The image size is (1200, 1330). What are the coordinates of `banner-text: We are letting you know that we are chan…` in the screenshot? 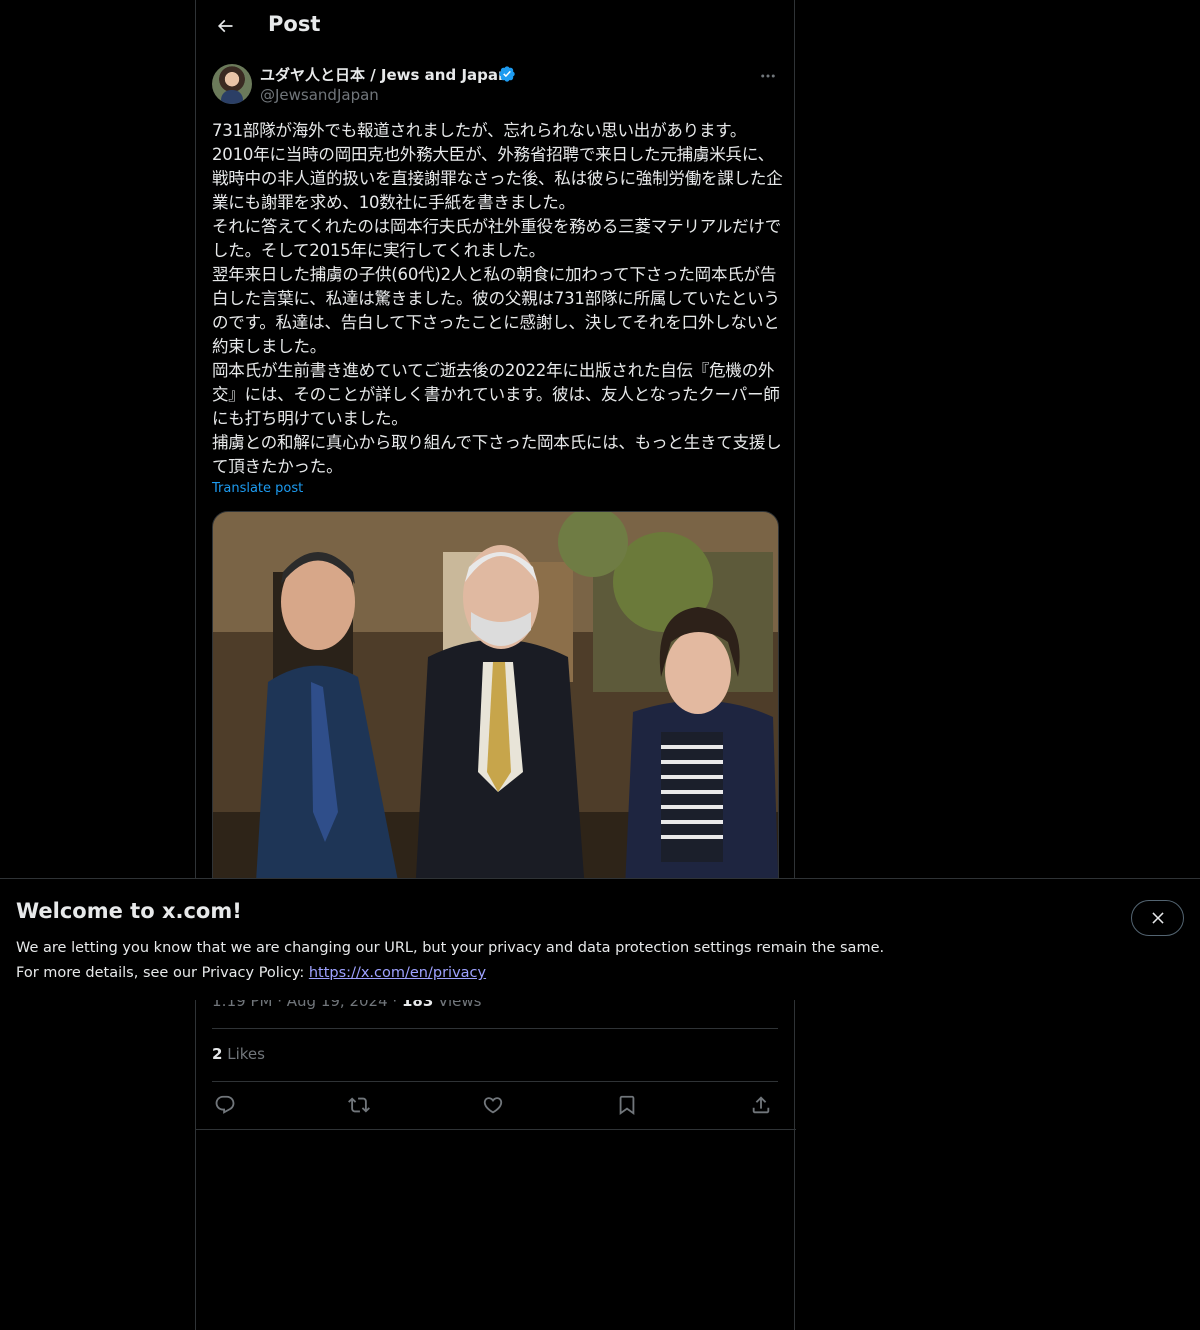 It's located at (450, 961).